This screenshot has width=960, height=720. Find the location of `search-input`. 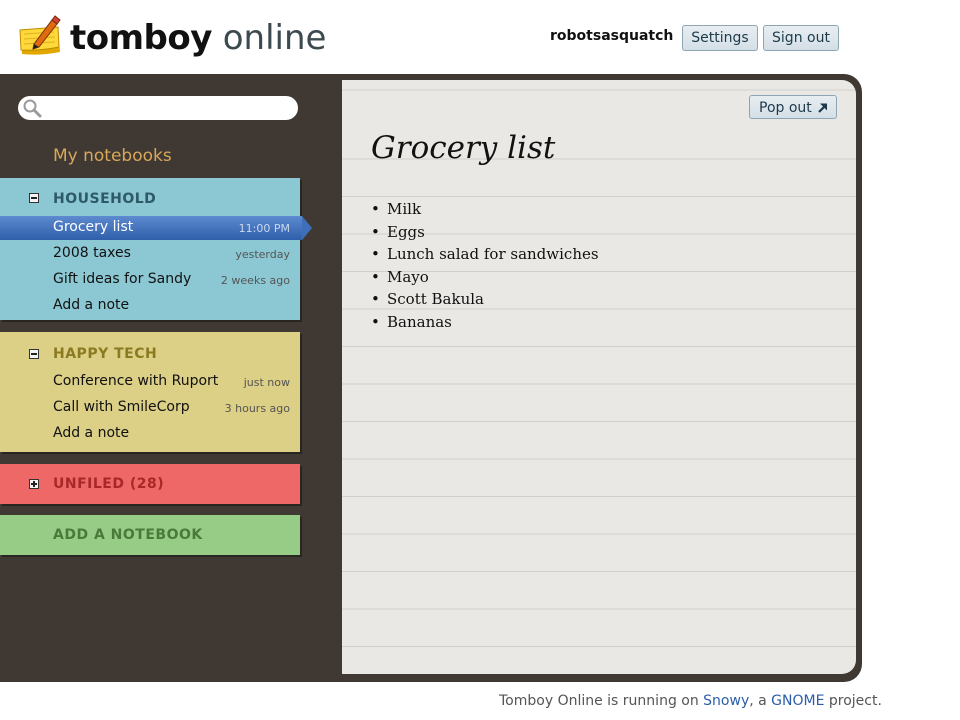

search-input is located at coordinates (168, 109).